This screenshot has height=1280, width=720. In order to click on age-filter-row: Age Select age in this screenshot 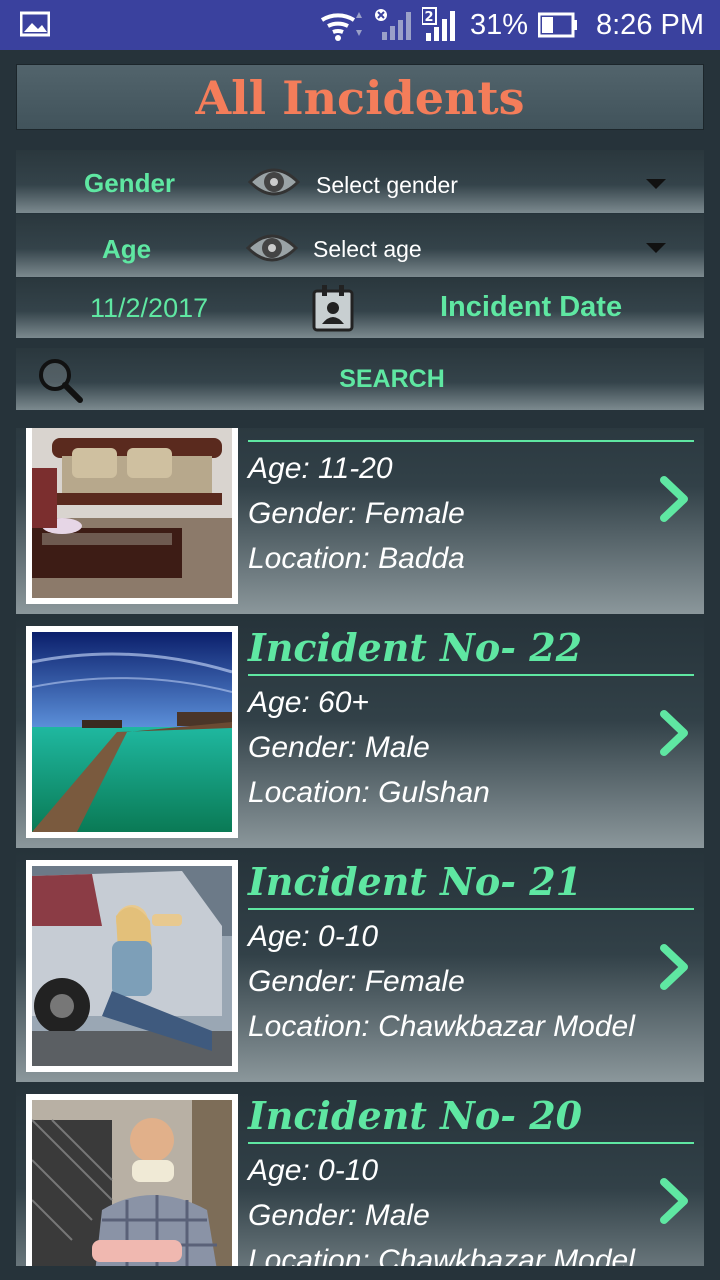, I will do `click(360, 245)`.